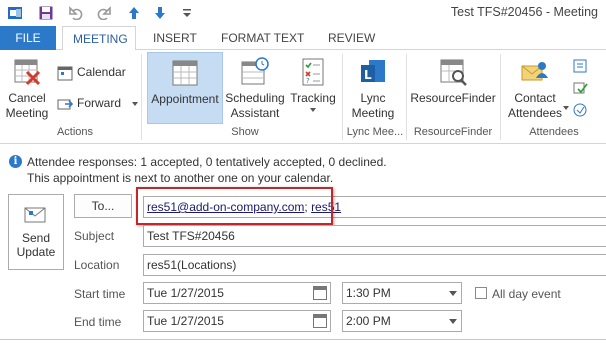 The image size is (606, 353). What do you see at coordinates (402, 293) in the screenshot?
I see `start-time-select: 1:30 PM` at bounding box center [402, 293].